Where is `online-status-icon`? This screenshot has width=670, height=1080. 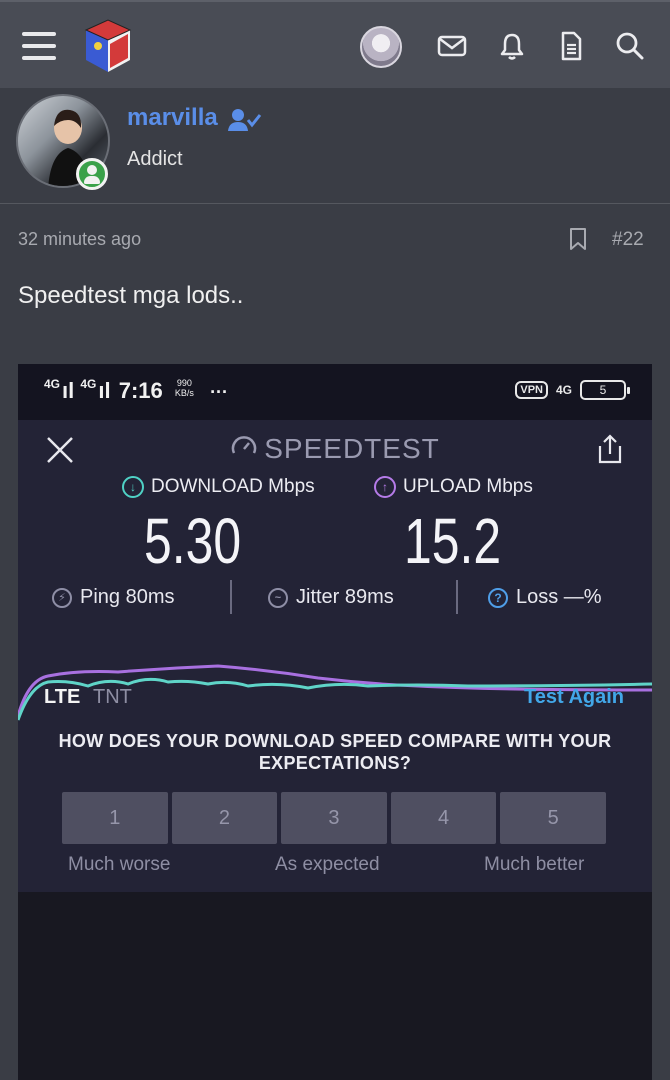 online-status-icon is located at coordinates (92, 174).